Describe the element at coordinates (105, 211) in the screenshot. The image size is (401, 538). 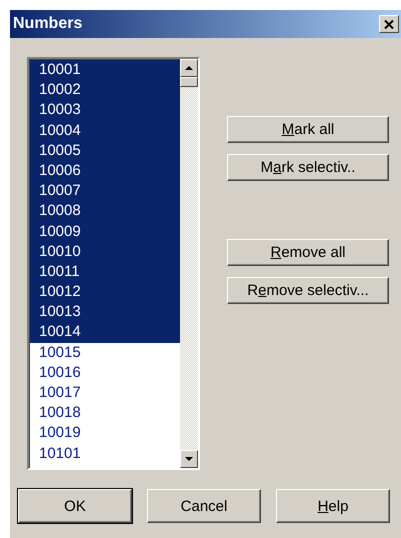
I see `list-item: 10008` at that location.